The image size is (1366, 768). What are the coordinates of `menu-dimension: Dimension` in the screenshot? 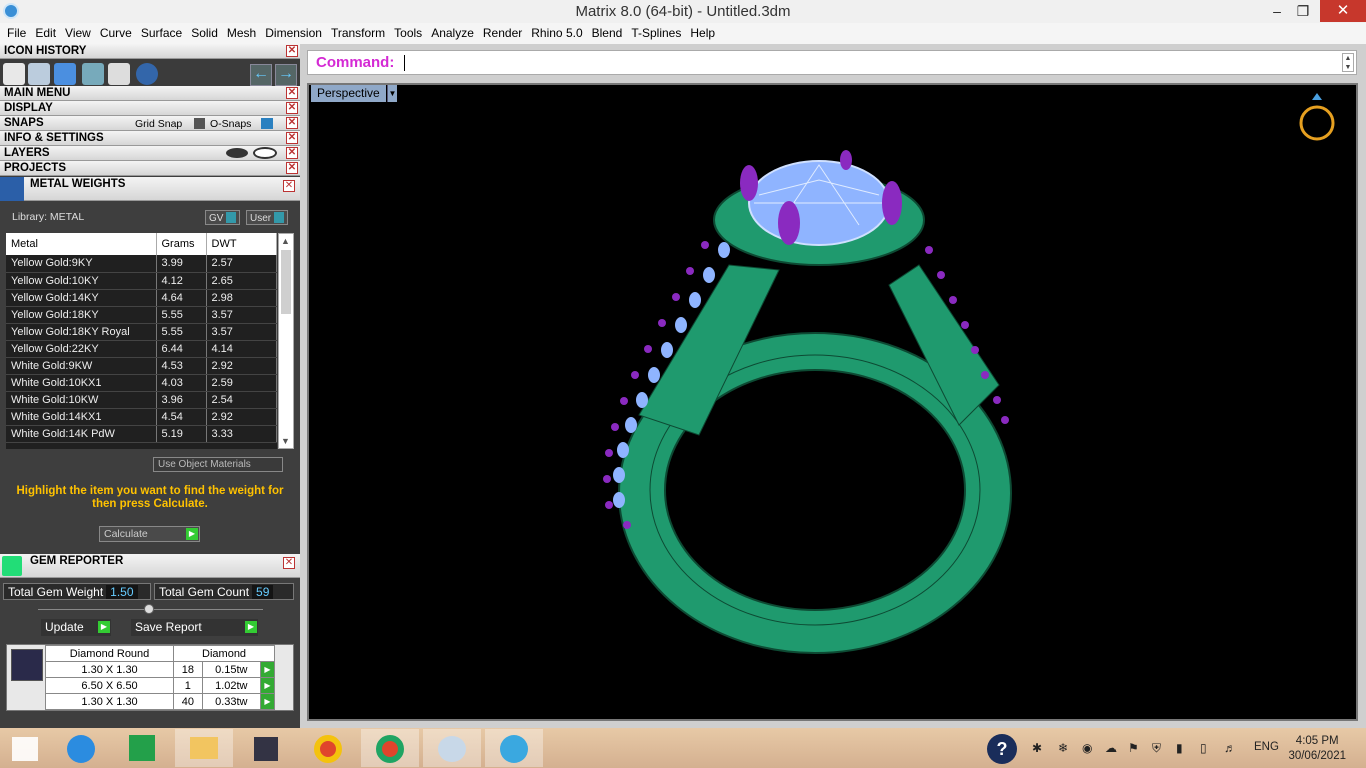 It's located at (293, 31).